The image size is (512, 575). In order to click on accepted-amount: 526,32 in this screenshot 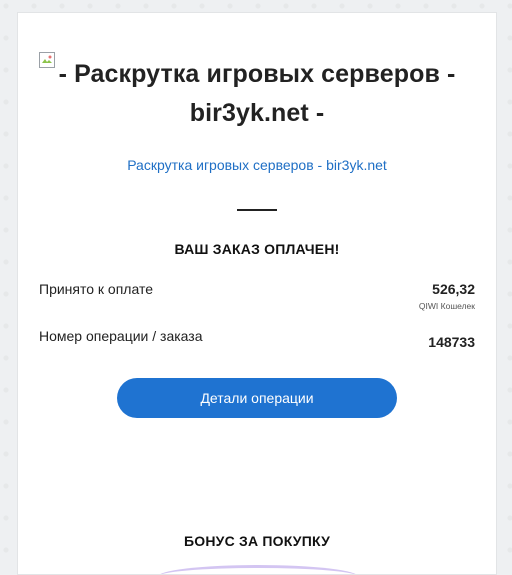, I will do `click(453, 289)`.